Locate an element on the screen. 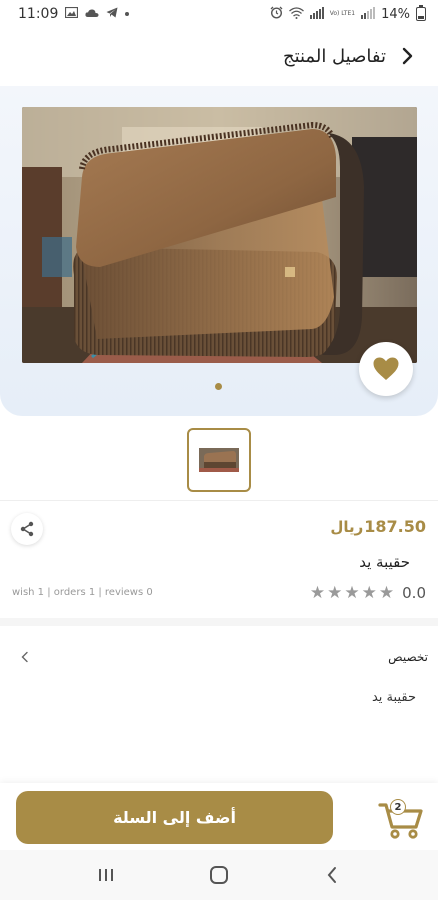 The image size is (438, 900). divider is located at coordinates (219, 500).